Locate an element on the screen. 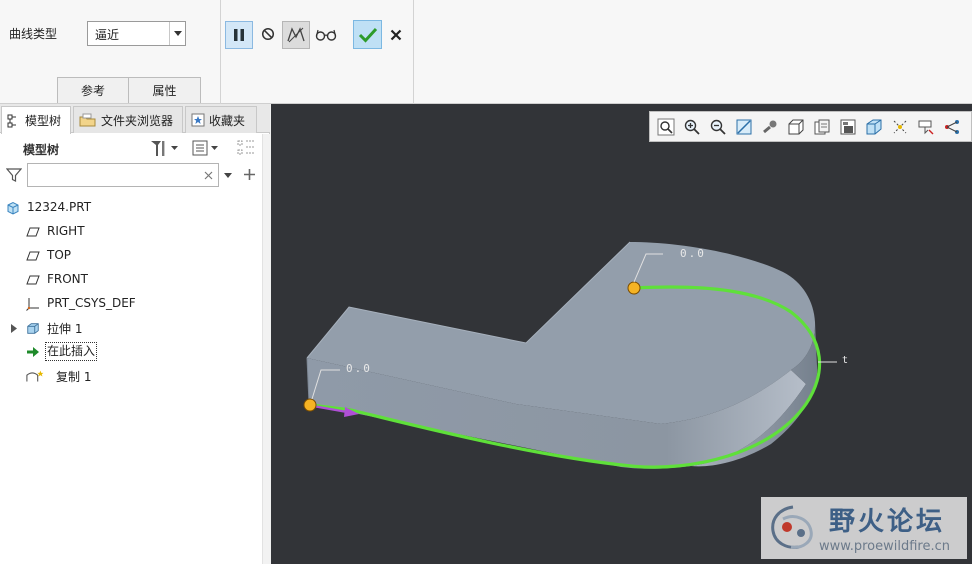 This screenshot has height=564, width=972. datum-display-button is located at coordinates (900, 127).